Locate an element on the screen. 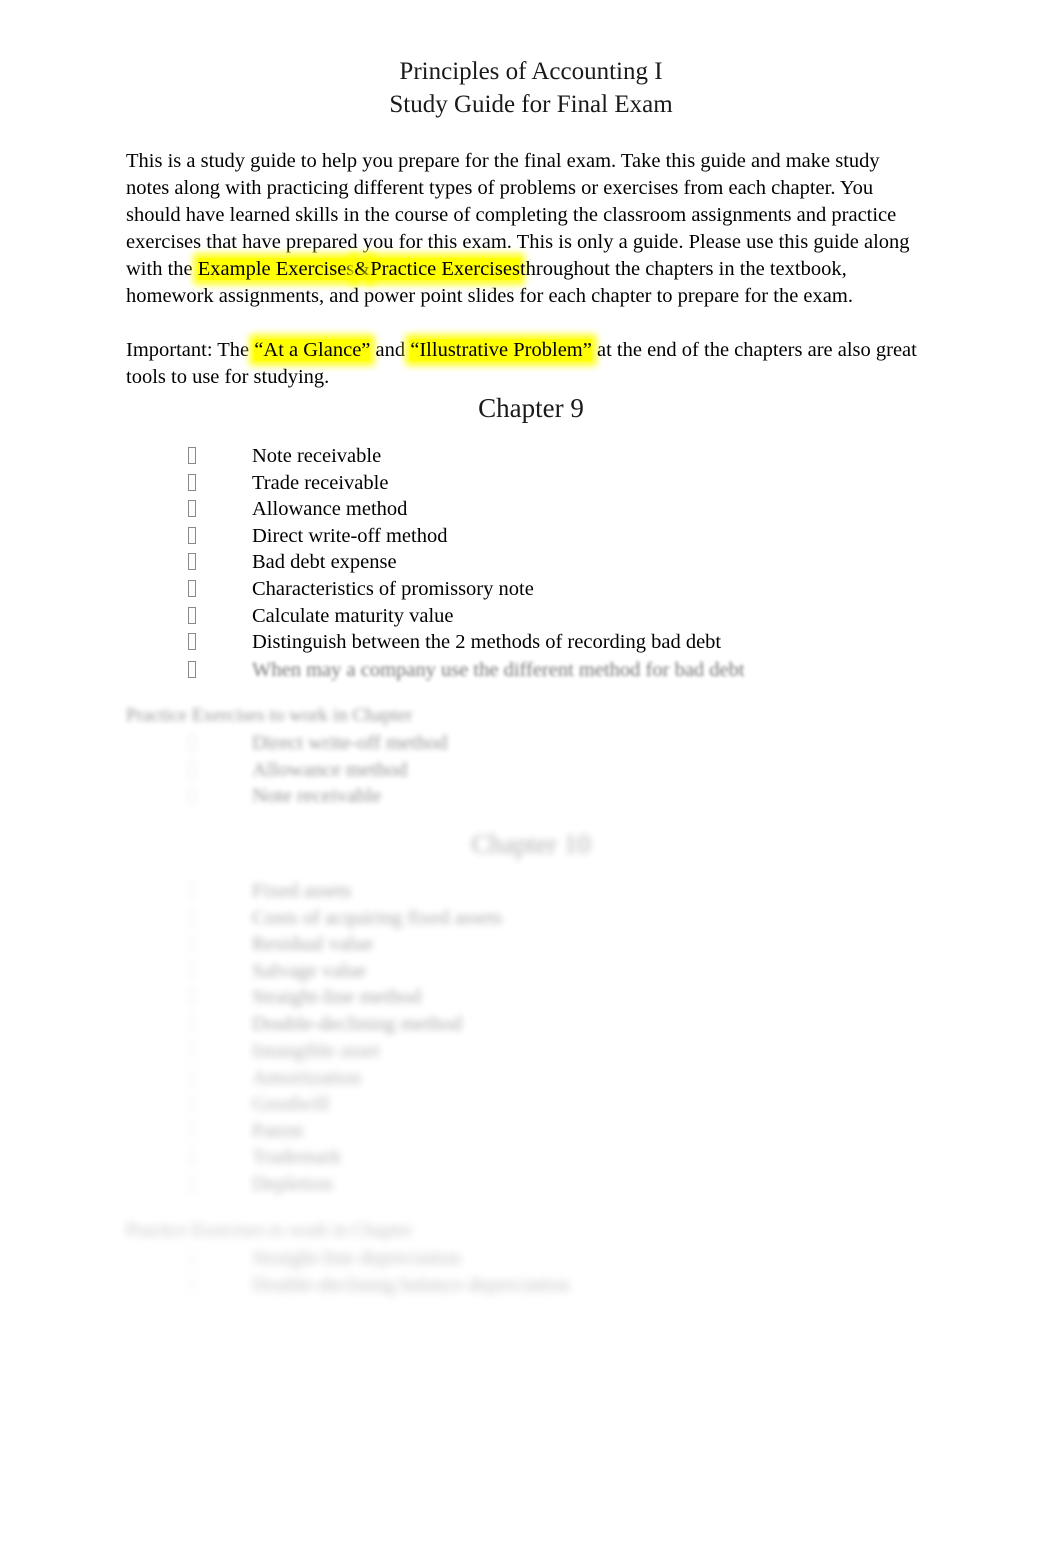  title-line-1: Principles of Accounting I is located at coordinates (531, 71).